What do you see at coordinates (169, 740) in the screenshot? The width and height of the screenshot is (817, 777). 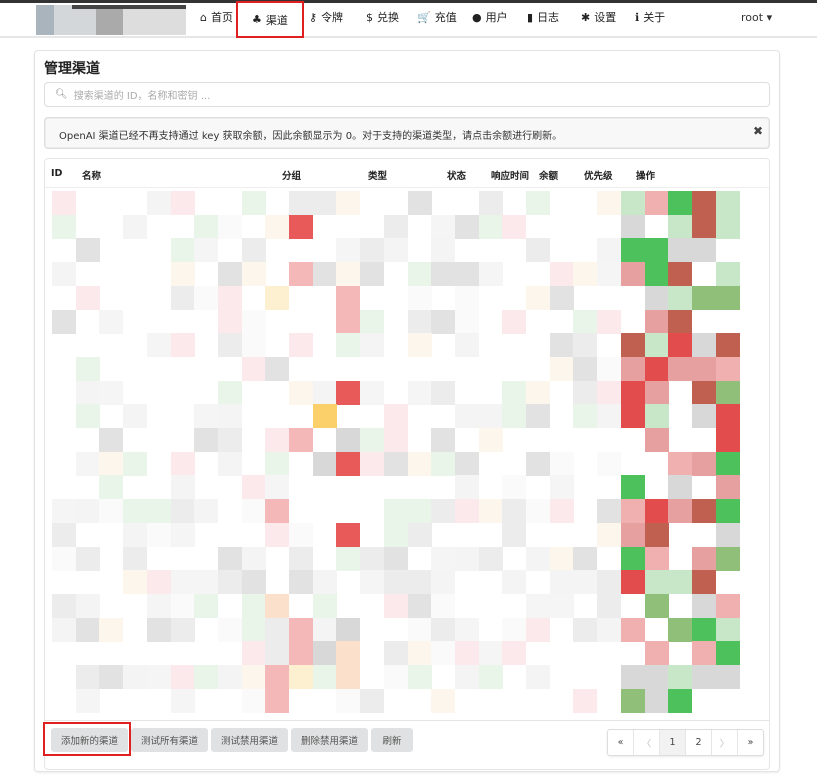 I see `test-all-channels-button: 测试所有渠道` at bounding box center [169, 740].